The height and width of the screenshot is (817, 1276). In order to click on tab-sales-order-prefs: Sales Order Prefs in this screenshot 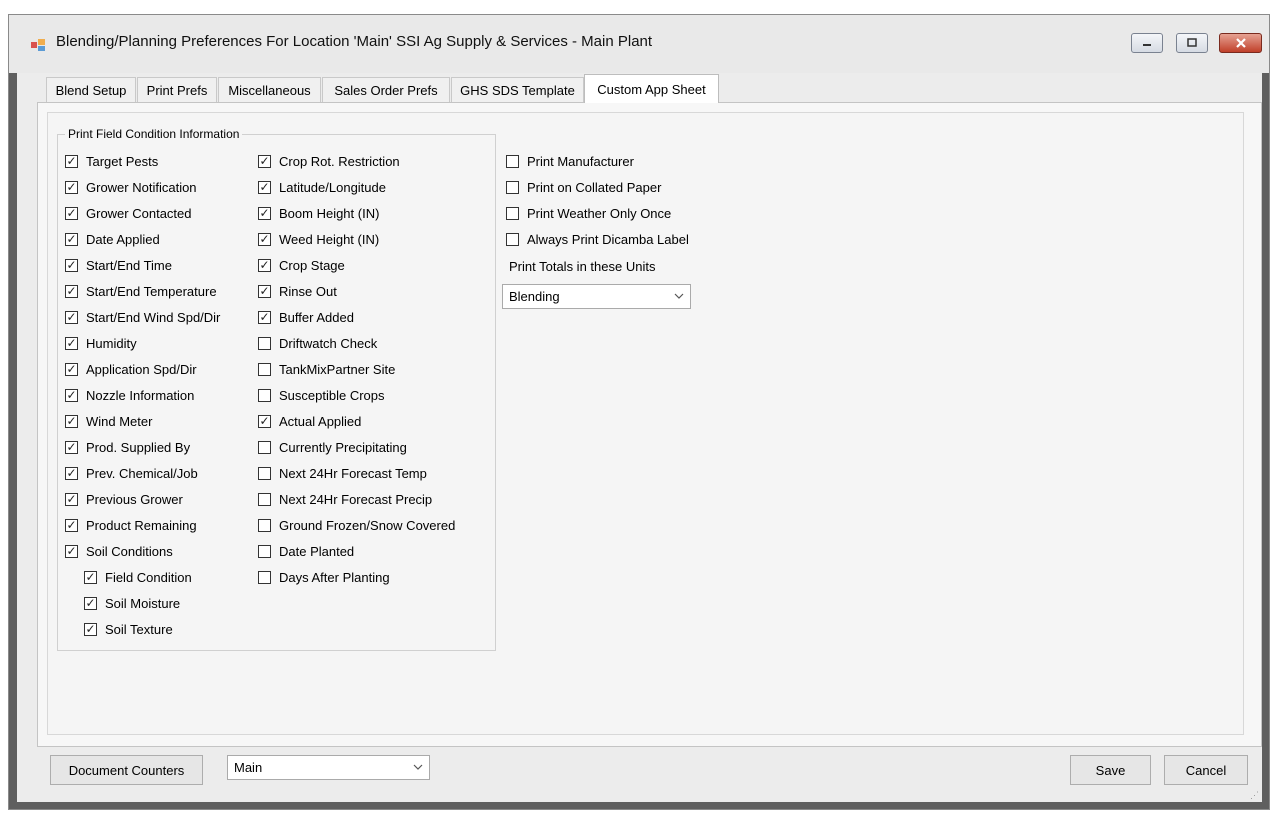, I will do `click(386, 89)`.